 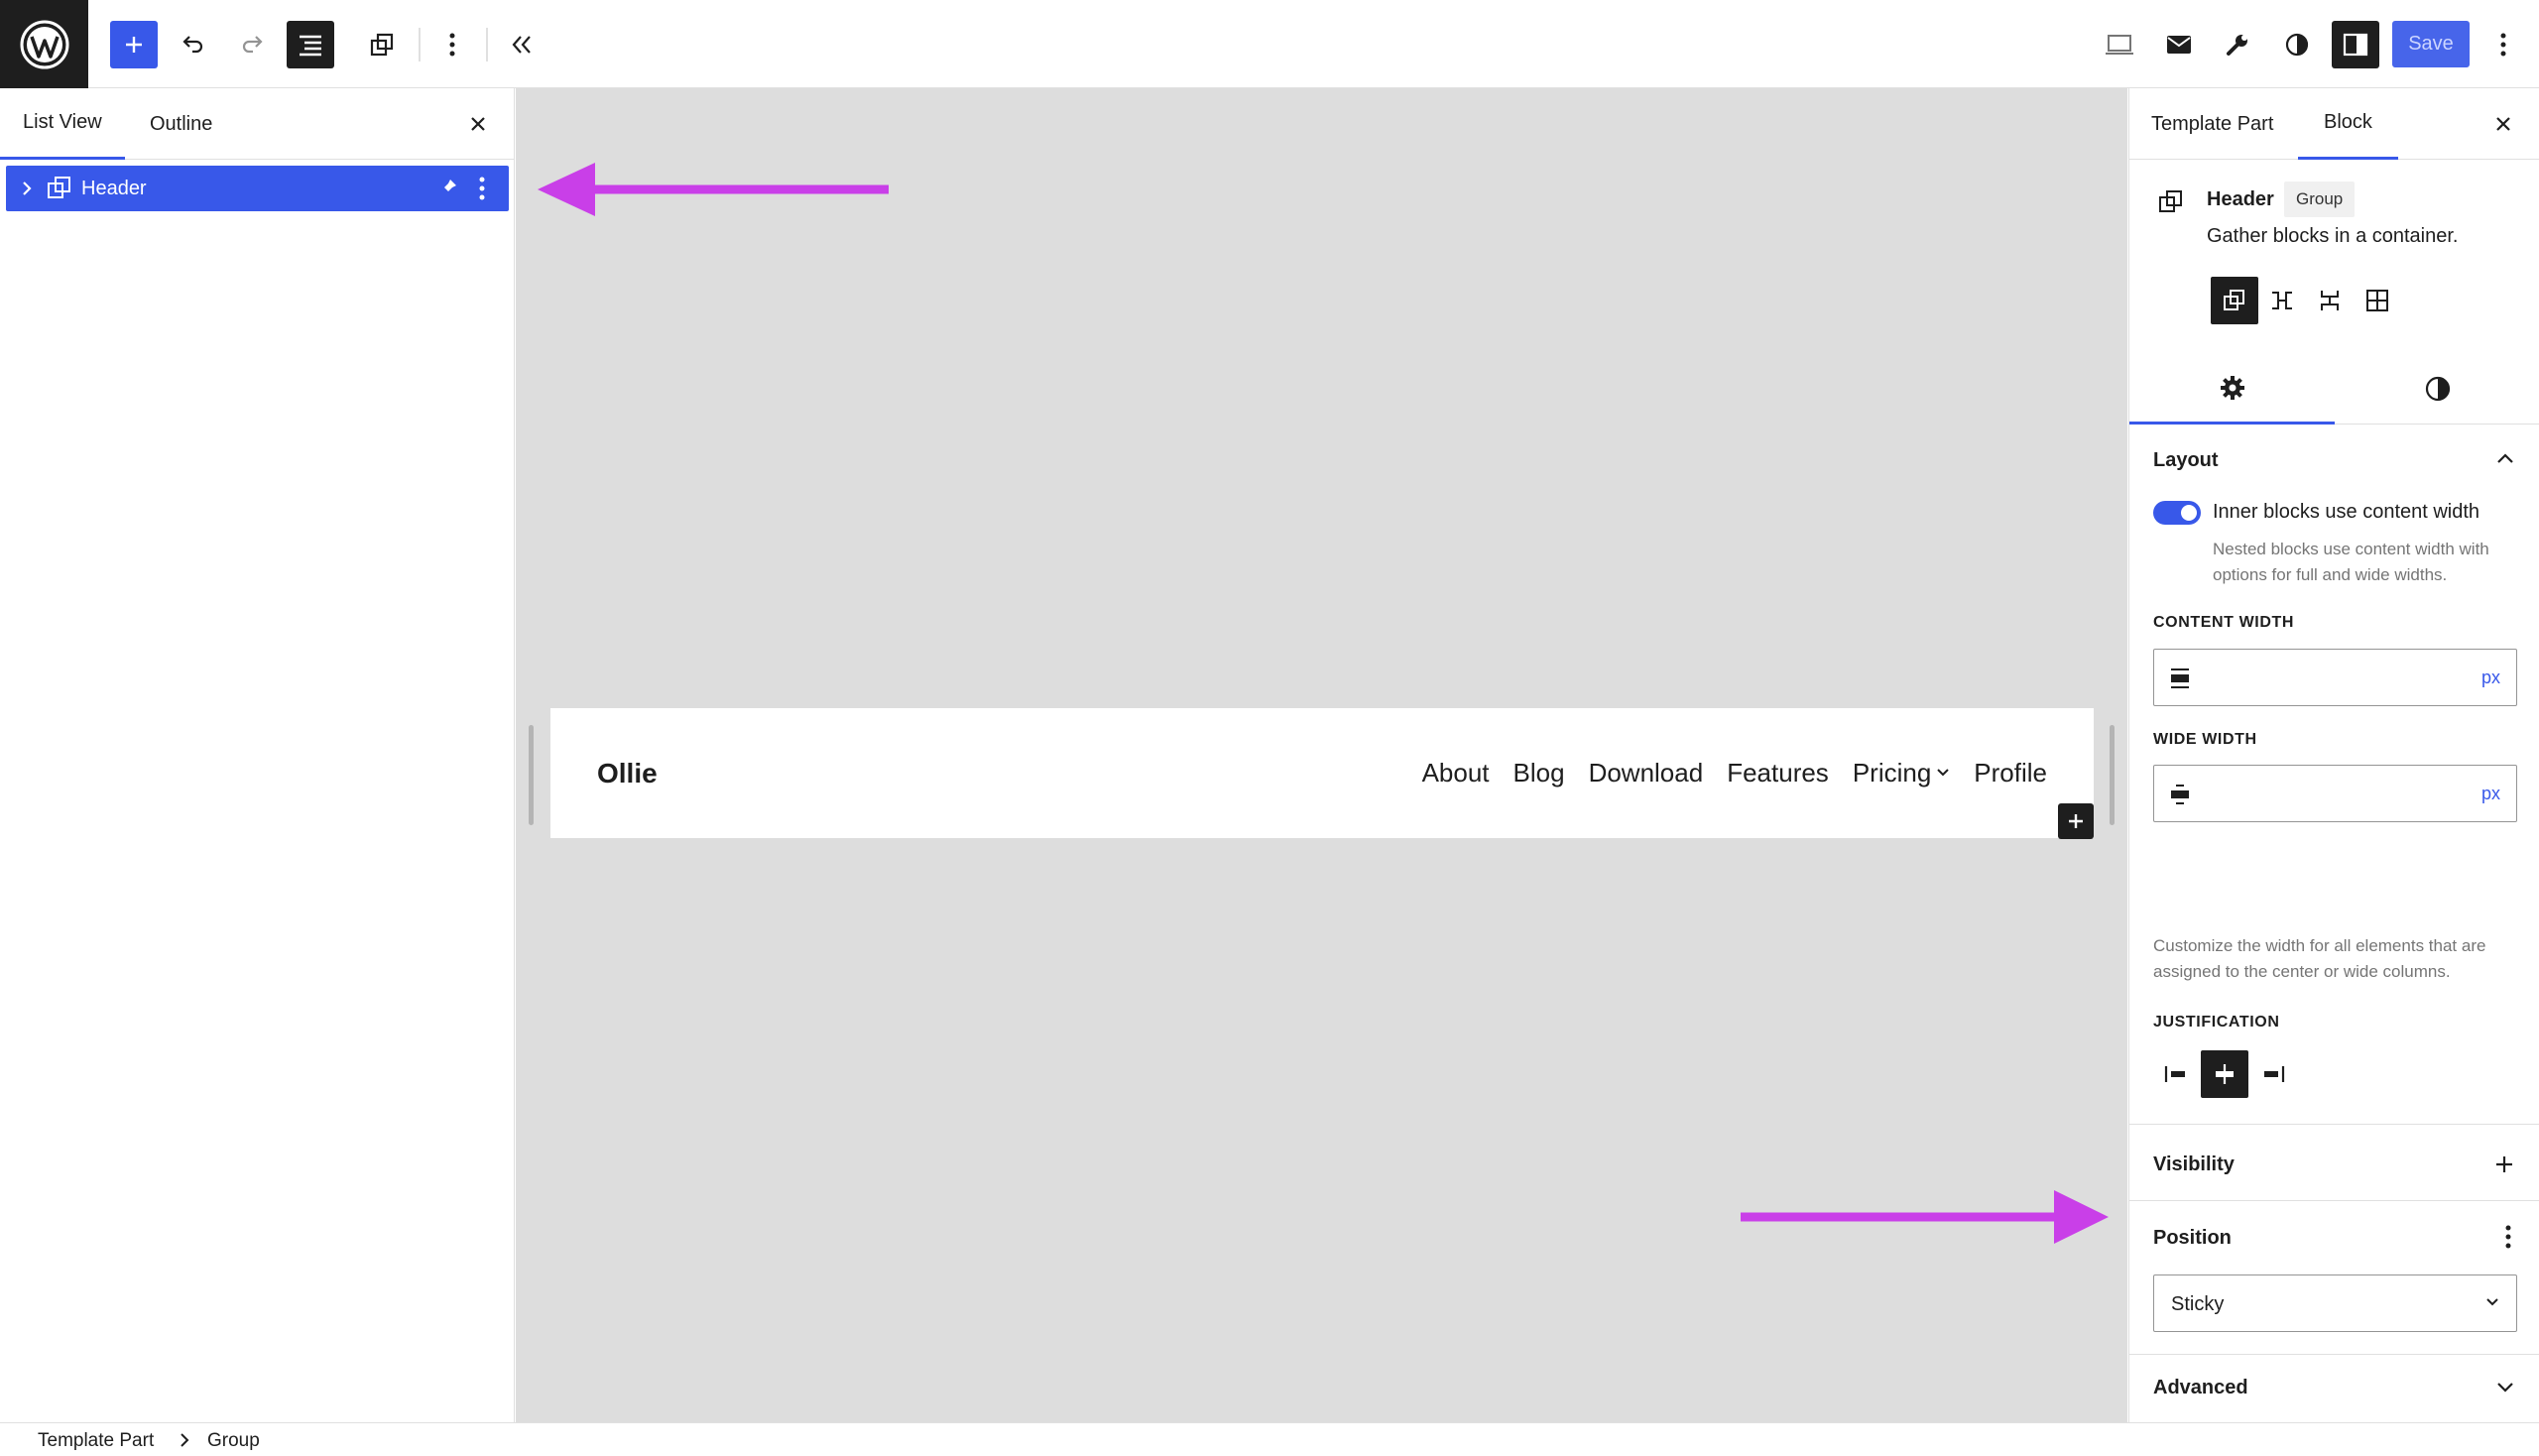 I want to click on tab-list-view: List View, so click(x=63, y=124).